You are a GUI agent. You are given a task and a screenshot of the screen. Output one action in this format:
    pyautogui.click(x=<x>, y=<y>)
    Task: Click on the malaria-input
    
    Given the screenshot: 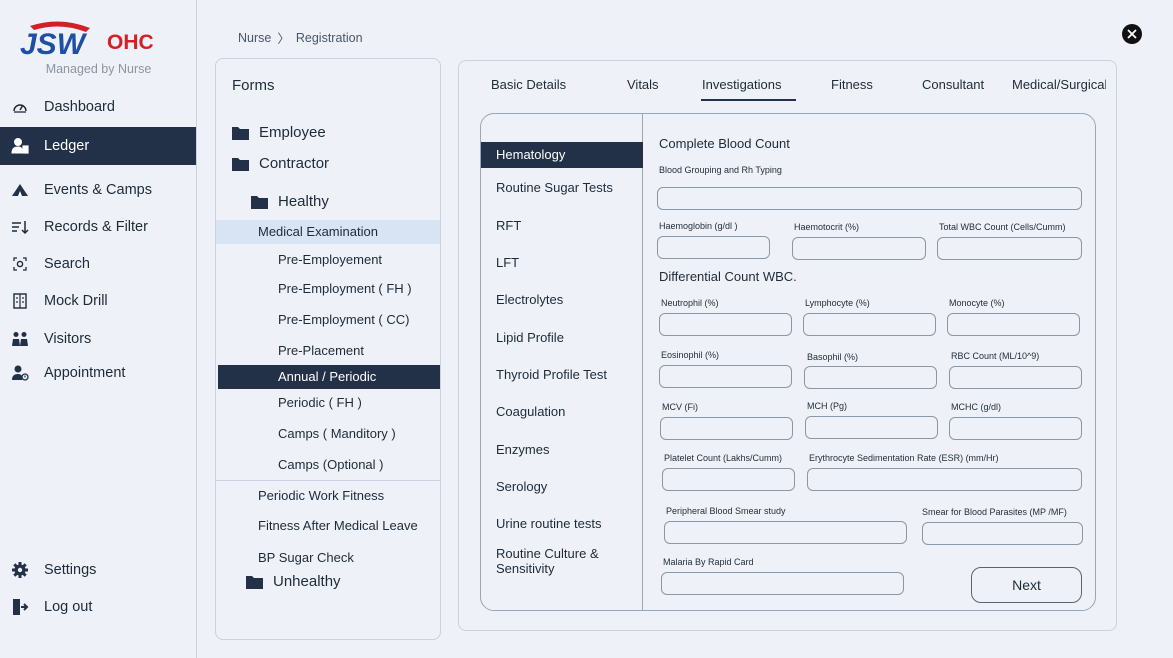 What is the action you would take?
    pyautogui.click(x=782, y=583)
    